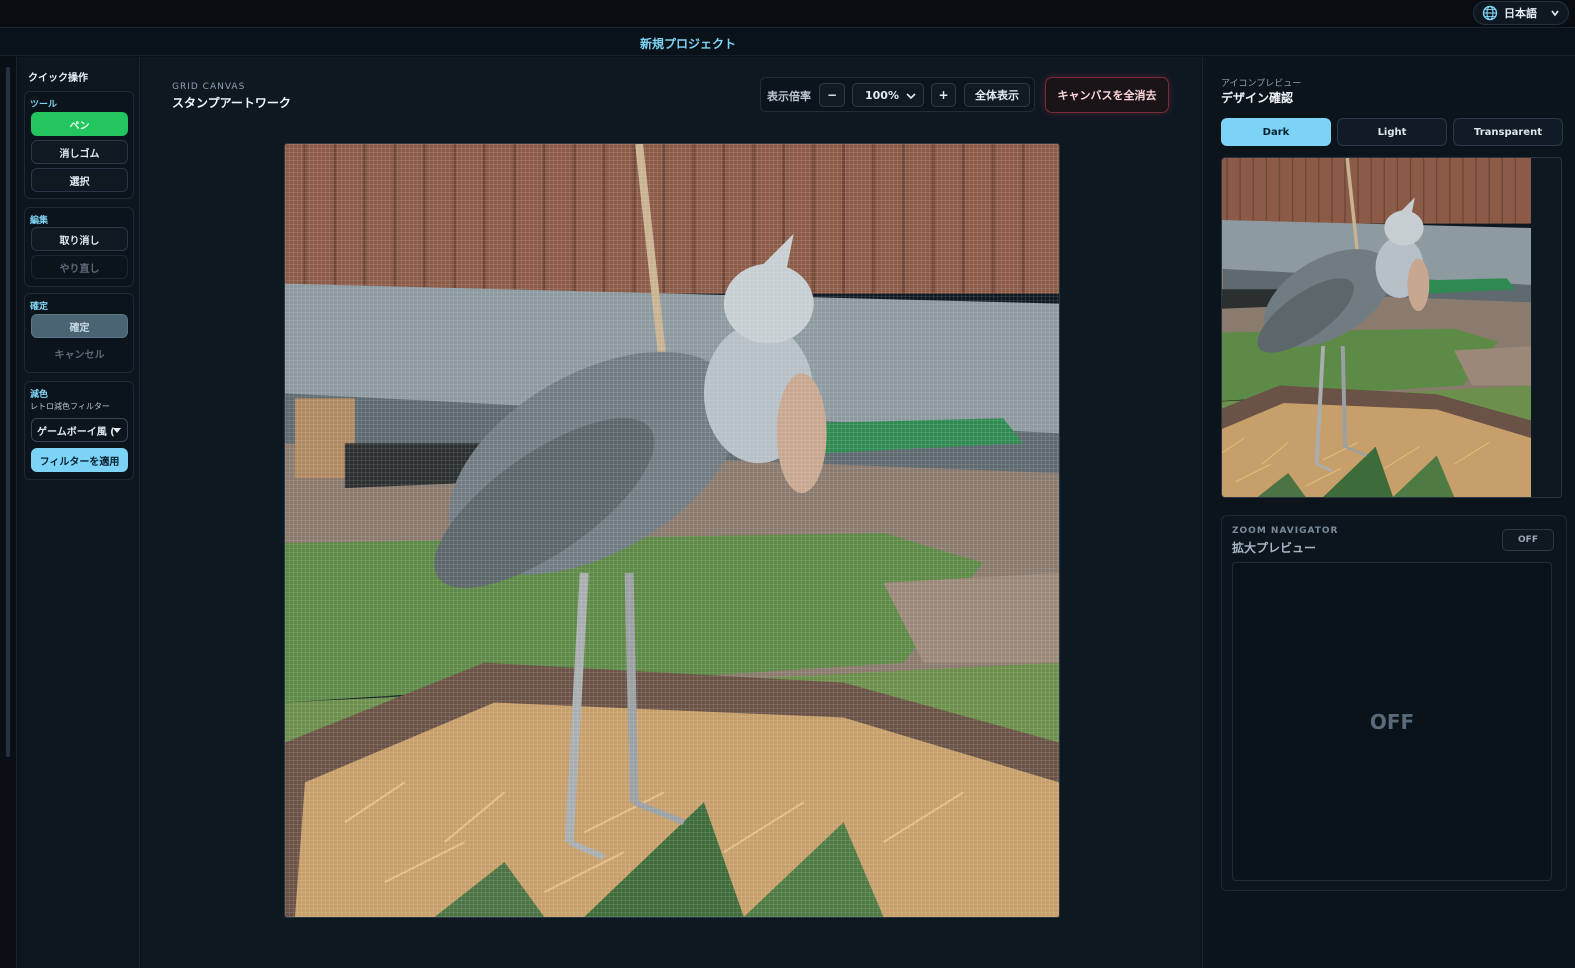  I want to click on zoom-navigator-title: 拡大プレビュー, so click(1274, 548).